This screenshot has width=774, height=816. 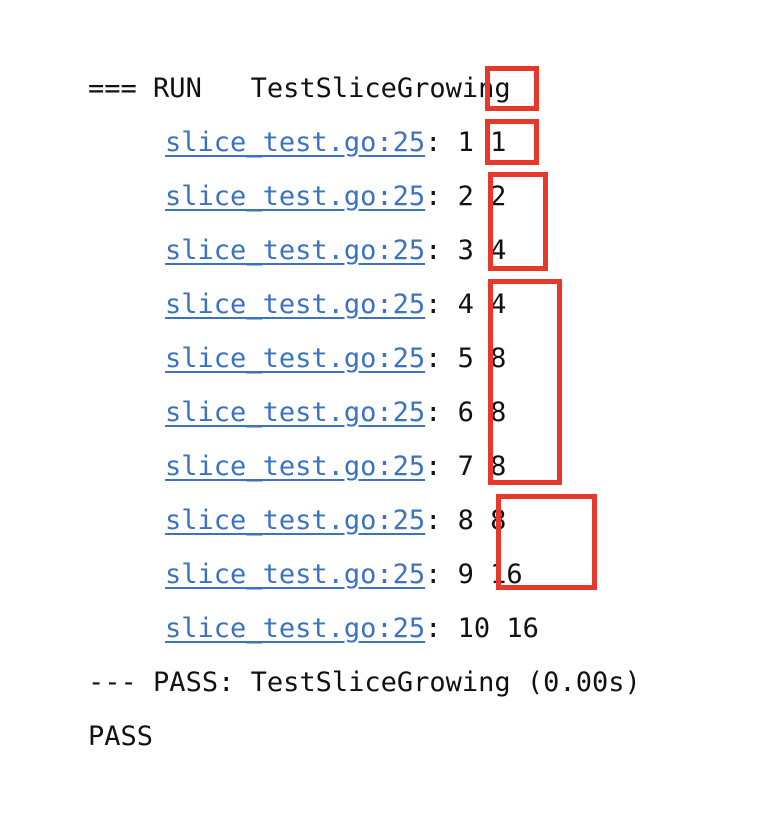 I want to click on pass-detail-text: --- PASS: TestSliceGrowing (0.00s), so click(x=364, y=682).